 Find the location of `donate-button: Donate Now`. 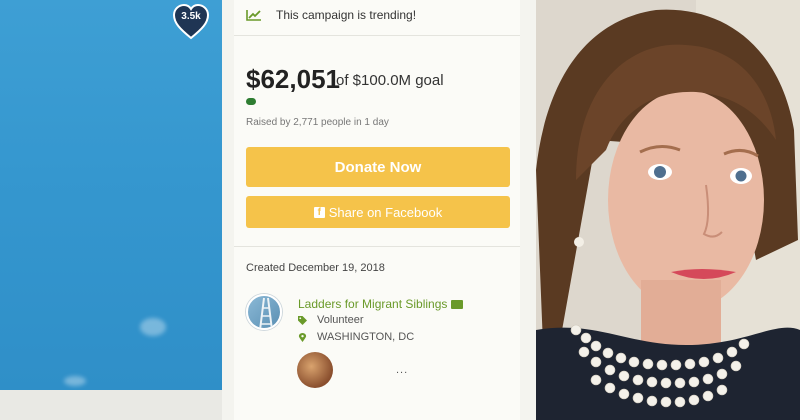

donate-button: Donate Now is located at coordinates (378, 167).